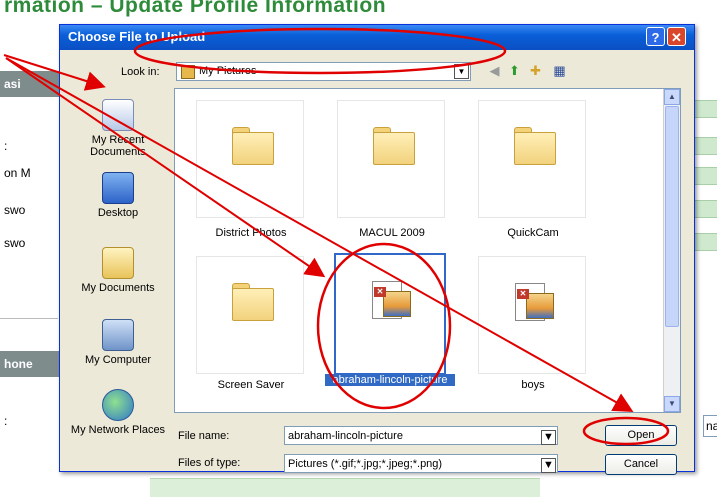 The image size is (717, 497). I want to click on arrow-to-look-in, so click(54, 72).